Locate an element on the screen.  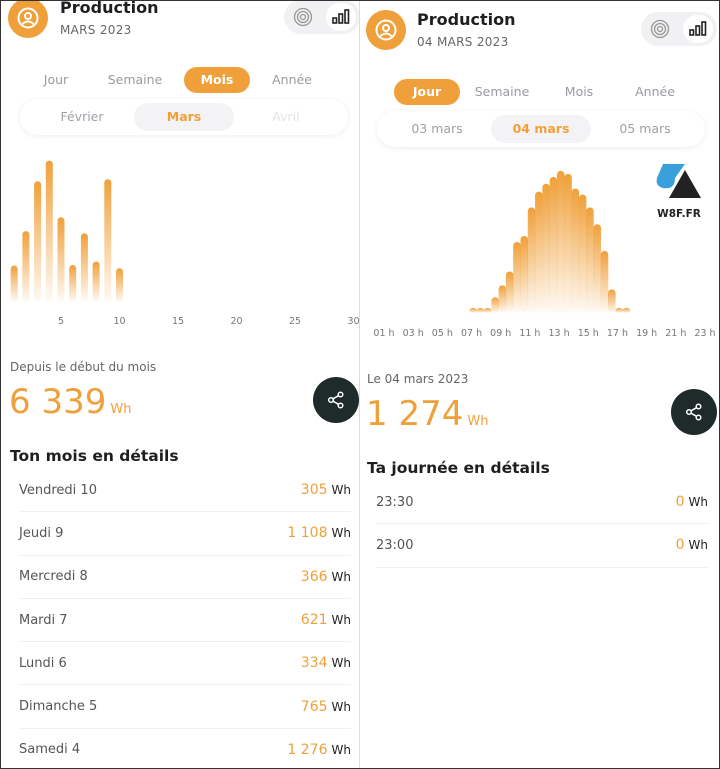
list-item: 23:00 0 Wh is located at coordinates (542, 546).